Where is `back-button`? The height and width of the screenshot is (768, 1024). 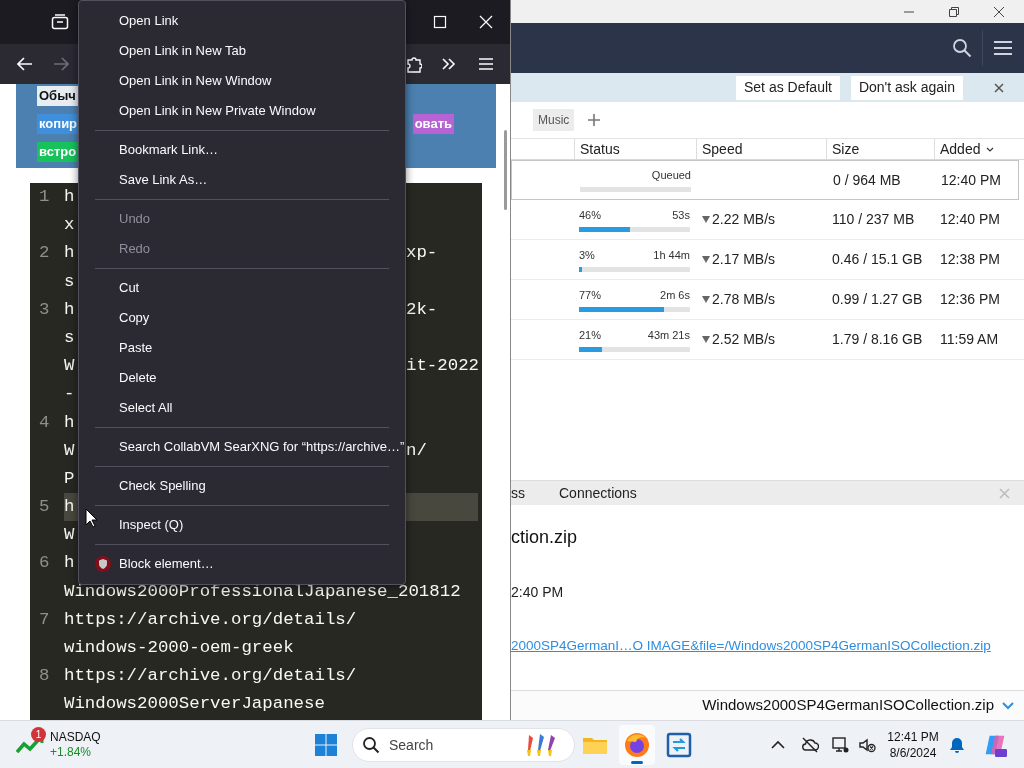
back-button is located at coordinates (25, 64).